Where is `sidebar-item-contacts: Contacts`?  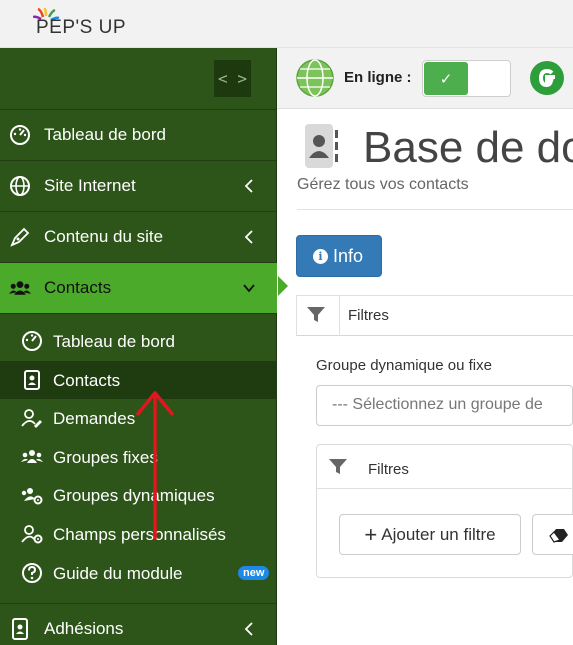 sidebar-item-contacts: Contacts is located at coordinates (138, 288).